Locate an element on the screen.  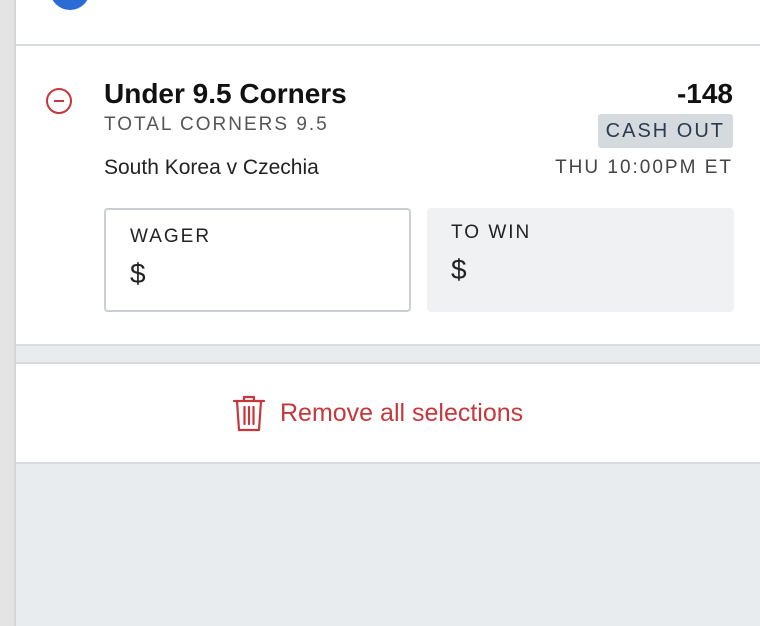
wager-currency: $ is located at coordinates (138, 273).